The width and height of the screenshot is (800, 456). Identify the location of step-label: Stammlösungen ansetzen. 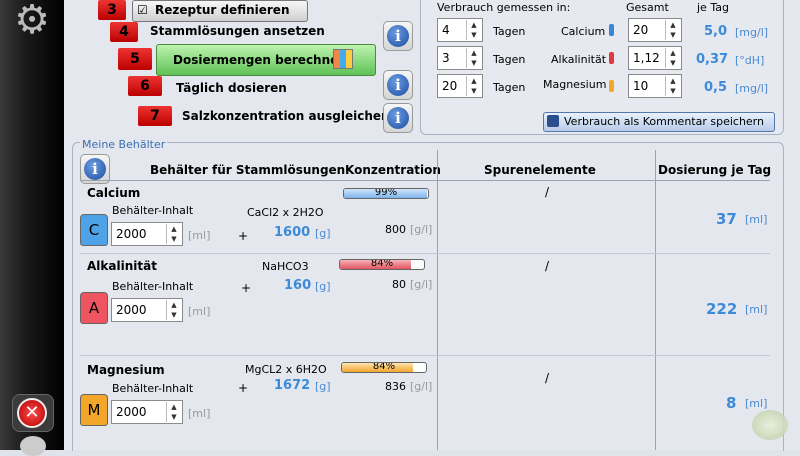
(237, 31).